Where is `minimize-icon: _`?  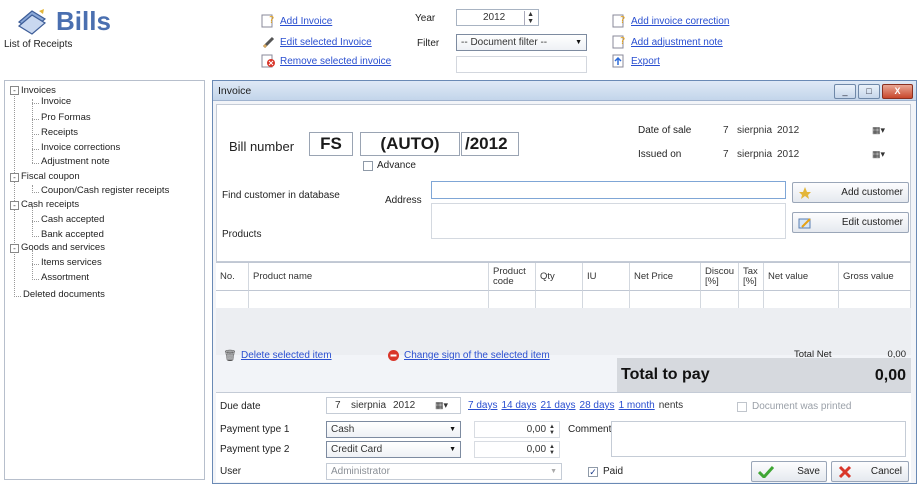
minimize-icon: _ is located at coordinates (845, 91).